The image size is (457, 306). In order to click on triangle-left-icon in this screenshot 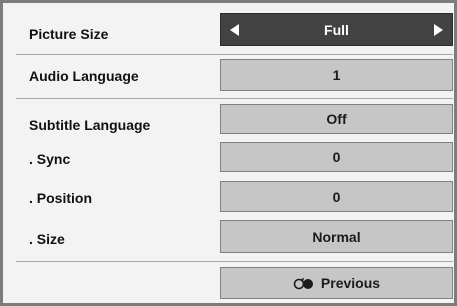, I will do `click(234, 29)`.